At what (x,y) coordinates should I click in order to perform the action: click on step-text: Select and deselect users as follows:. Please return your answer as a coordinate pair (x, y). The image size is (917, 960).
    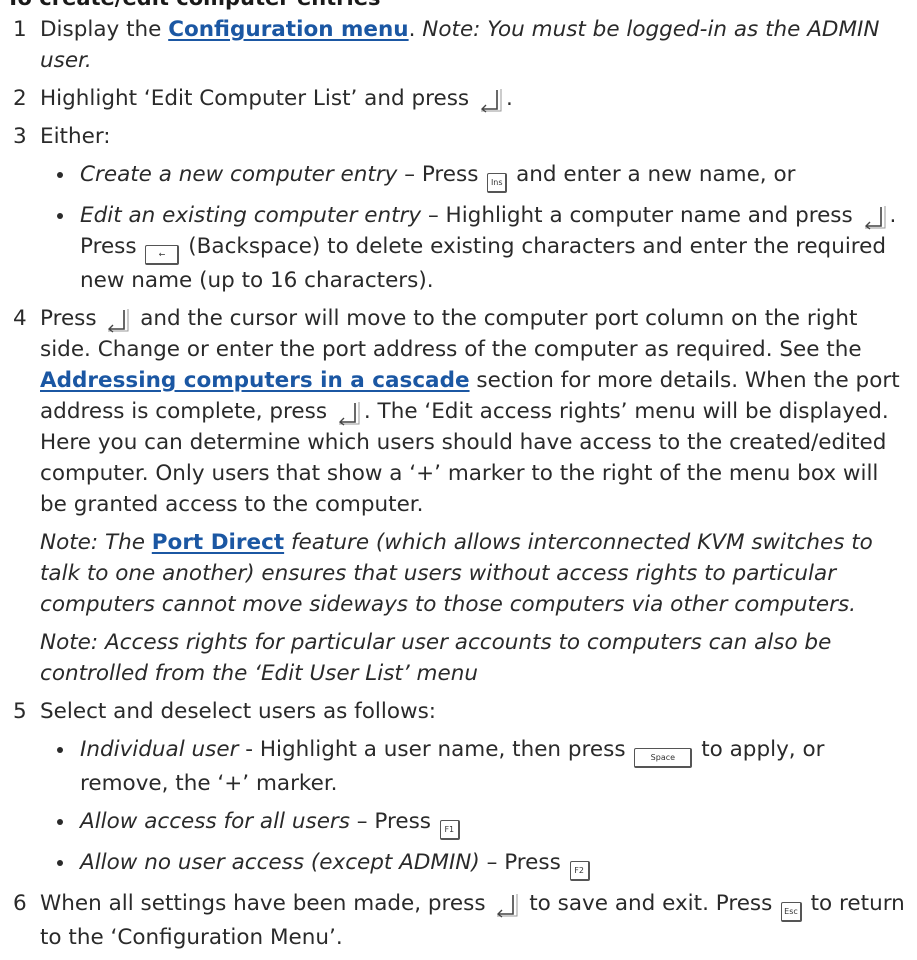
    Looking at the image, I should click on (238, 711).